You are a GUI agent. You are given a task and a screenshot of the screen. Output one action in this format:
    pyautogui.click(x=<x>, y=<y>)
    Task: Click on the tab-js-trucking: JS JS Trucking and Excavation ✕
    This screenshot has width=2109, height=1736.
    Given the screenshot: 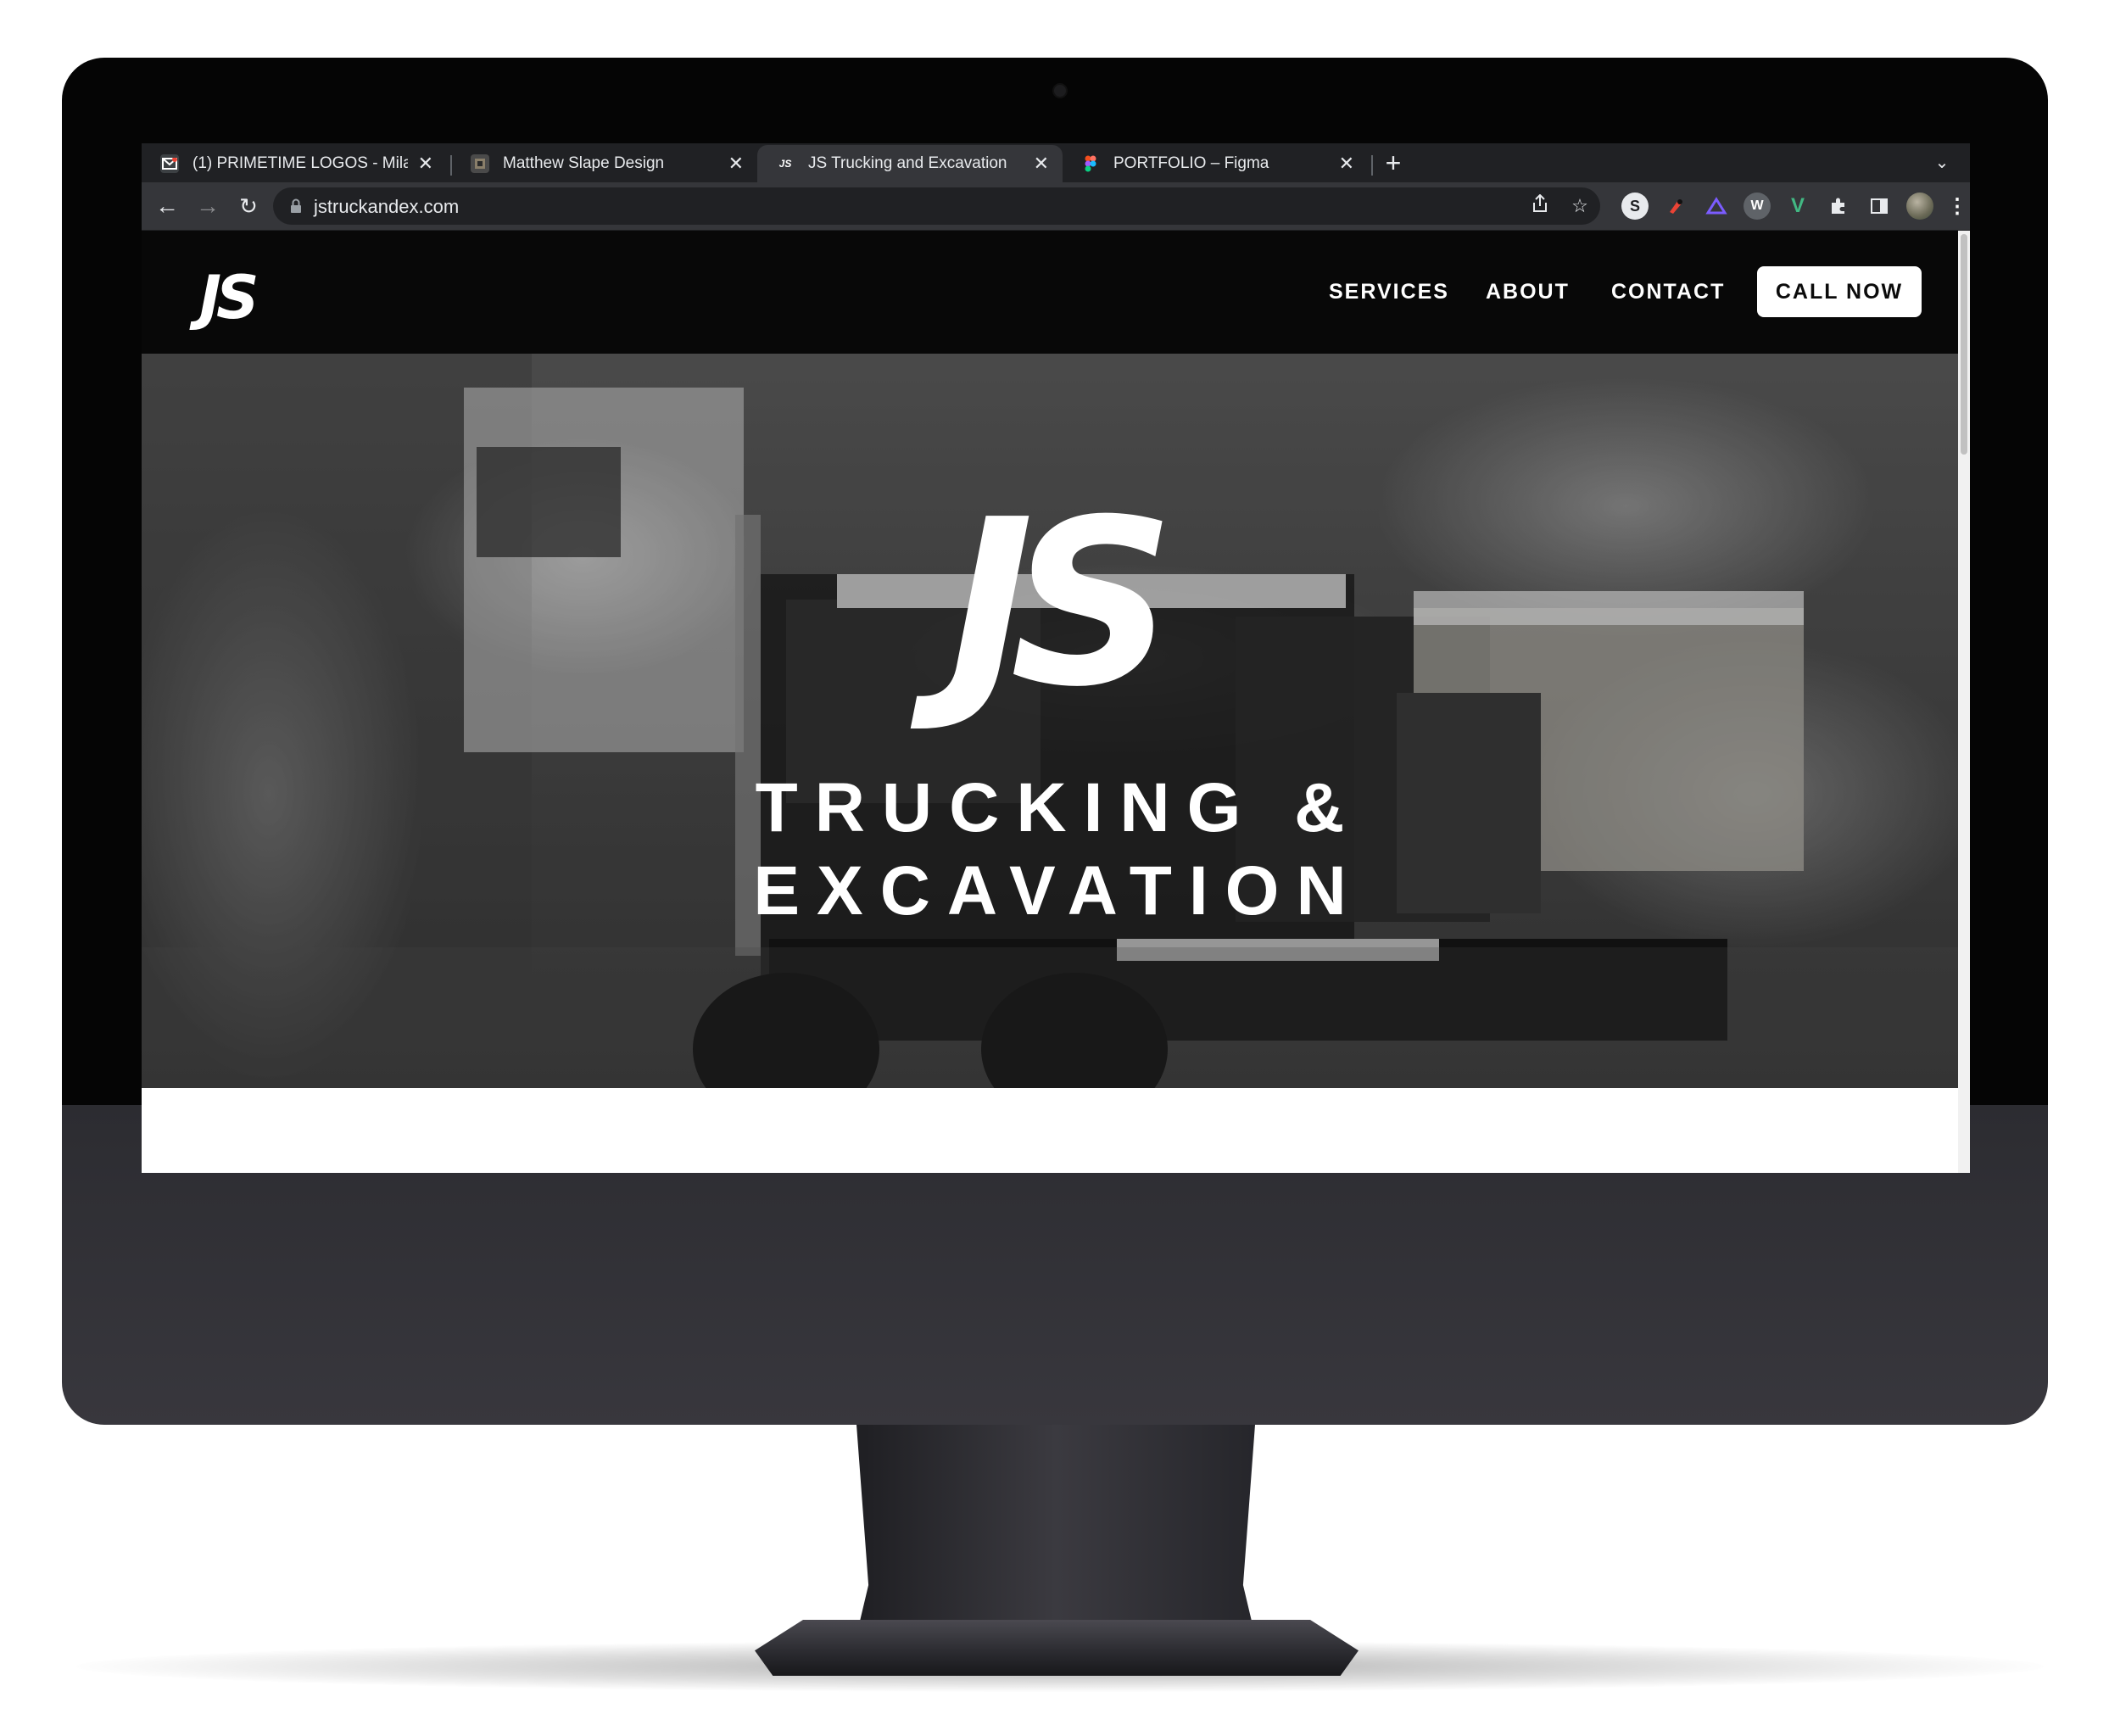 What is the action you would take?
    pyautogui.click(x=910, y=163)
    